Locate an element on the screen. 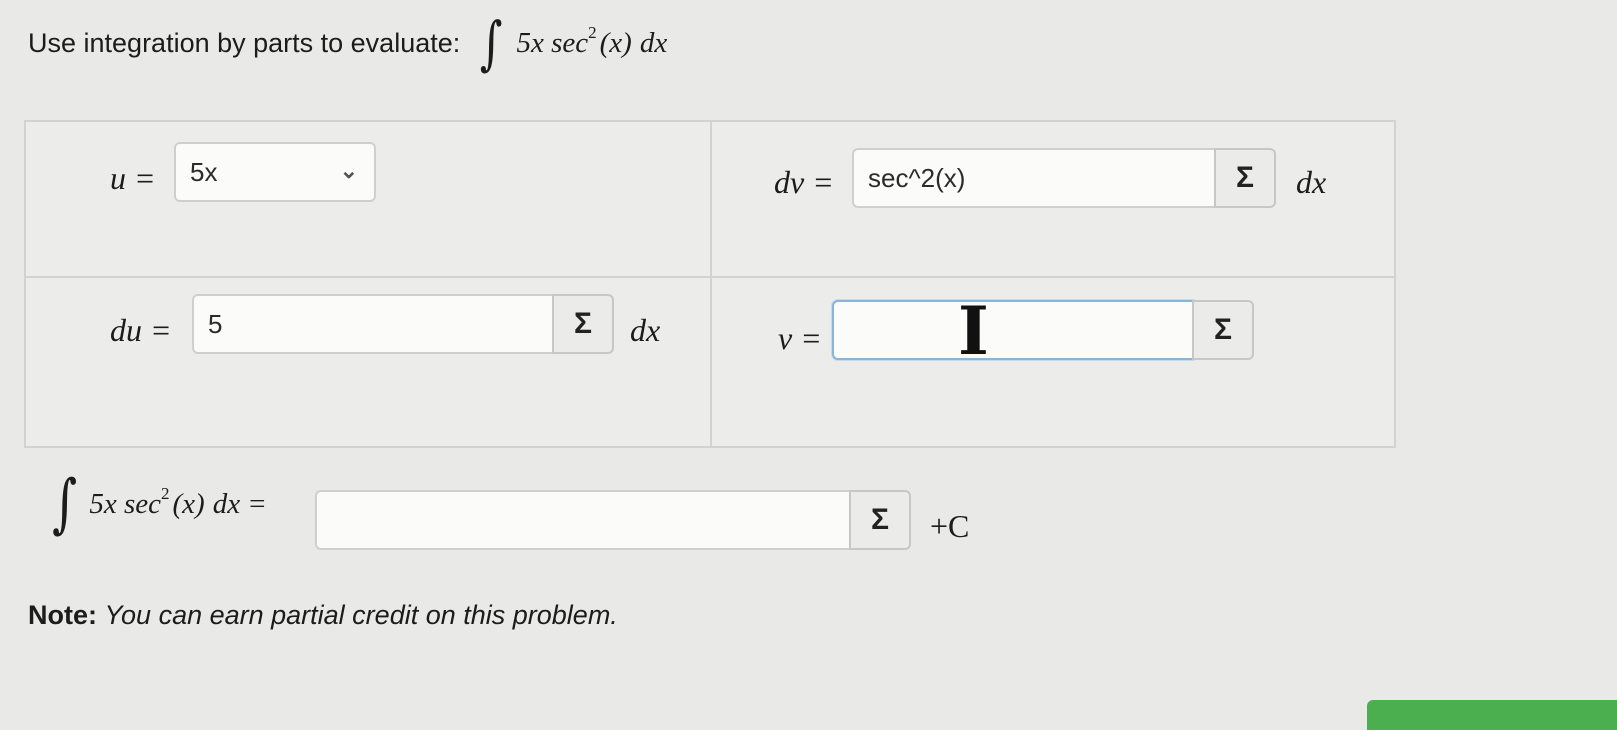 The image size is (1617, 730). grid-divider-vertical is located at coordinates (711, 284).